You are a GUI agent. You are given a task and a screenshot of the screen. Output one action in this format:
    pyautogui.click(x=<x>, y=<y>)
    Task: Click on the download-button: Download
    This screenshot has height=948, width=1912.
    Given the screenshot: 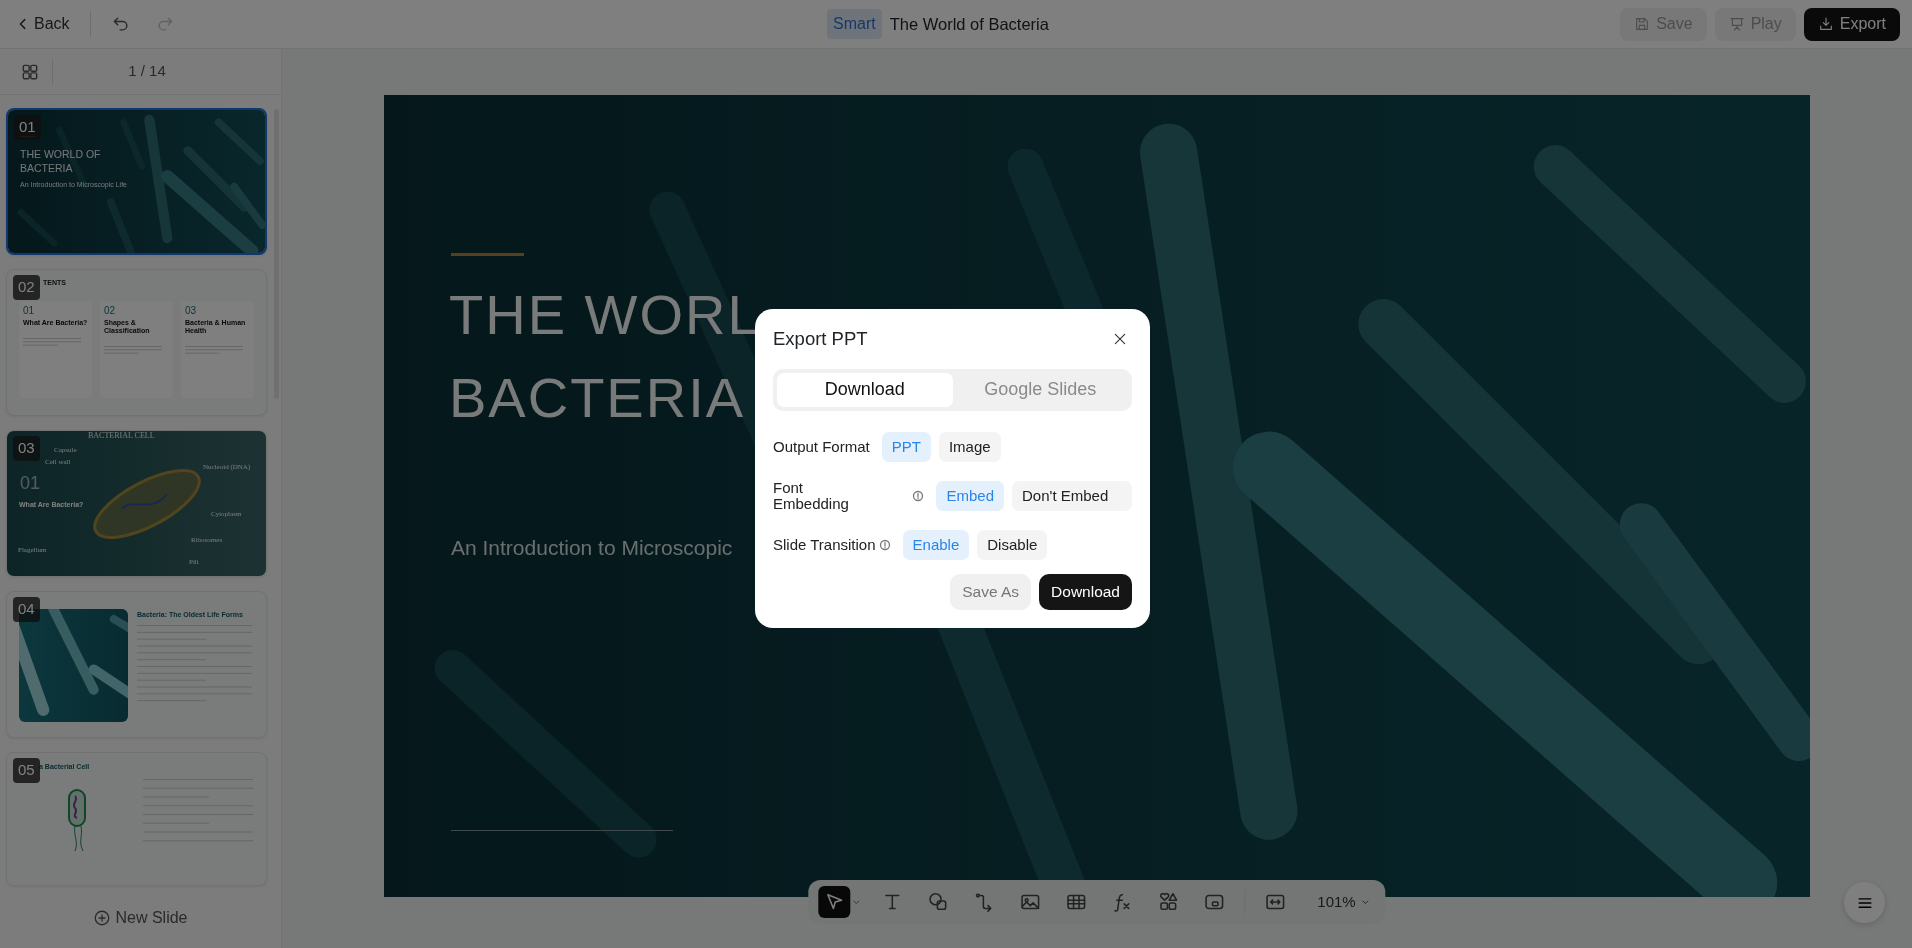 What is the action you would take?
    pyautogui.click(x=1085, y=591)
    